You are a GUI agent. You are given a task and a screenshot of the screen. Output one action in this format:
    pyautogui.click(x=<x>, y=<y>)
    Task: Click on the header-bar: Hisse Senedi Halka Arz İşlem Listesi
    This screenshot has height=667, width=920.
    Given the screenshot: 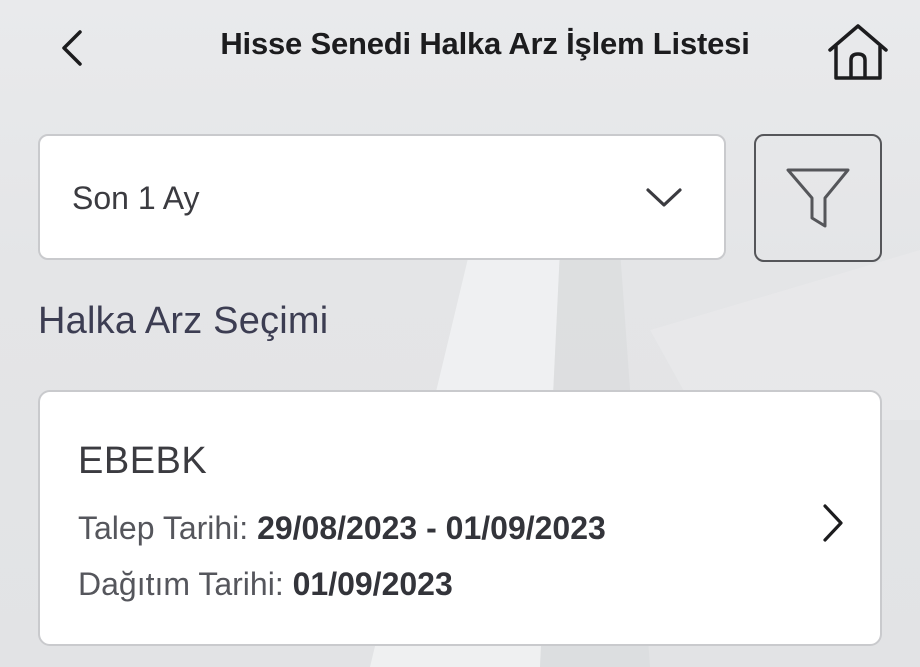 What is the action you would take?
    pyautogui.click(x=460, y=50)
    